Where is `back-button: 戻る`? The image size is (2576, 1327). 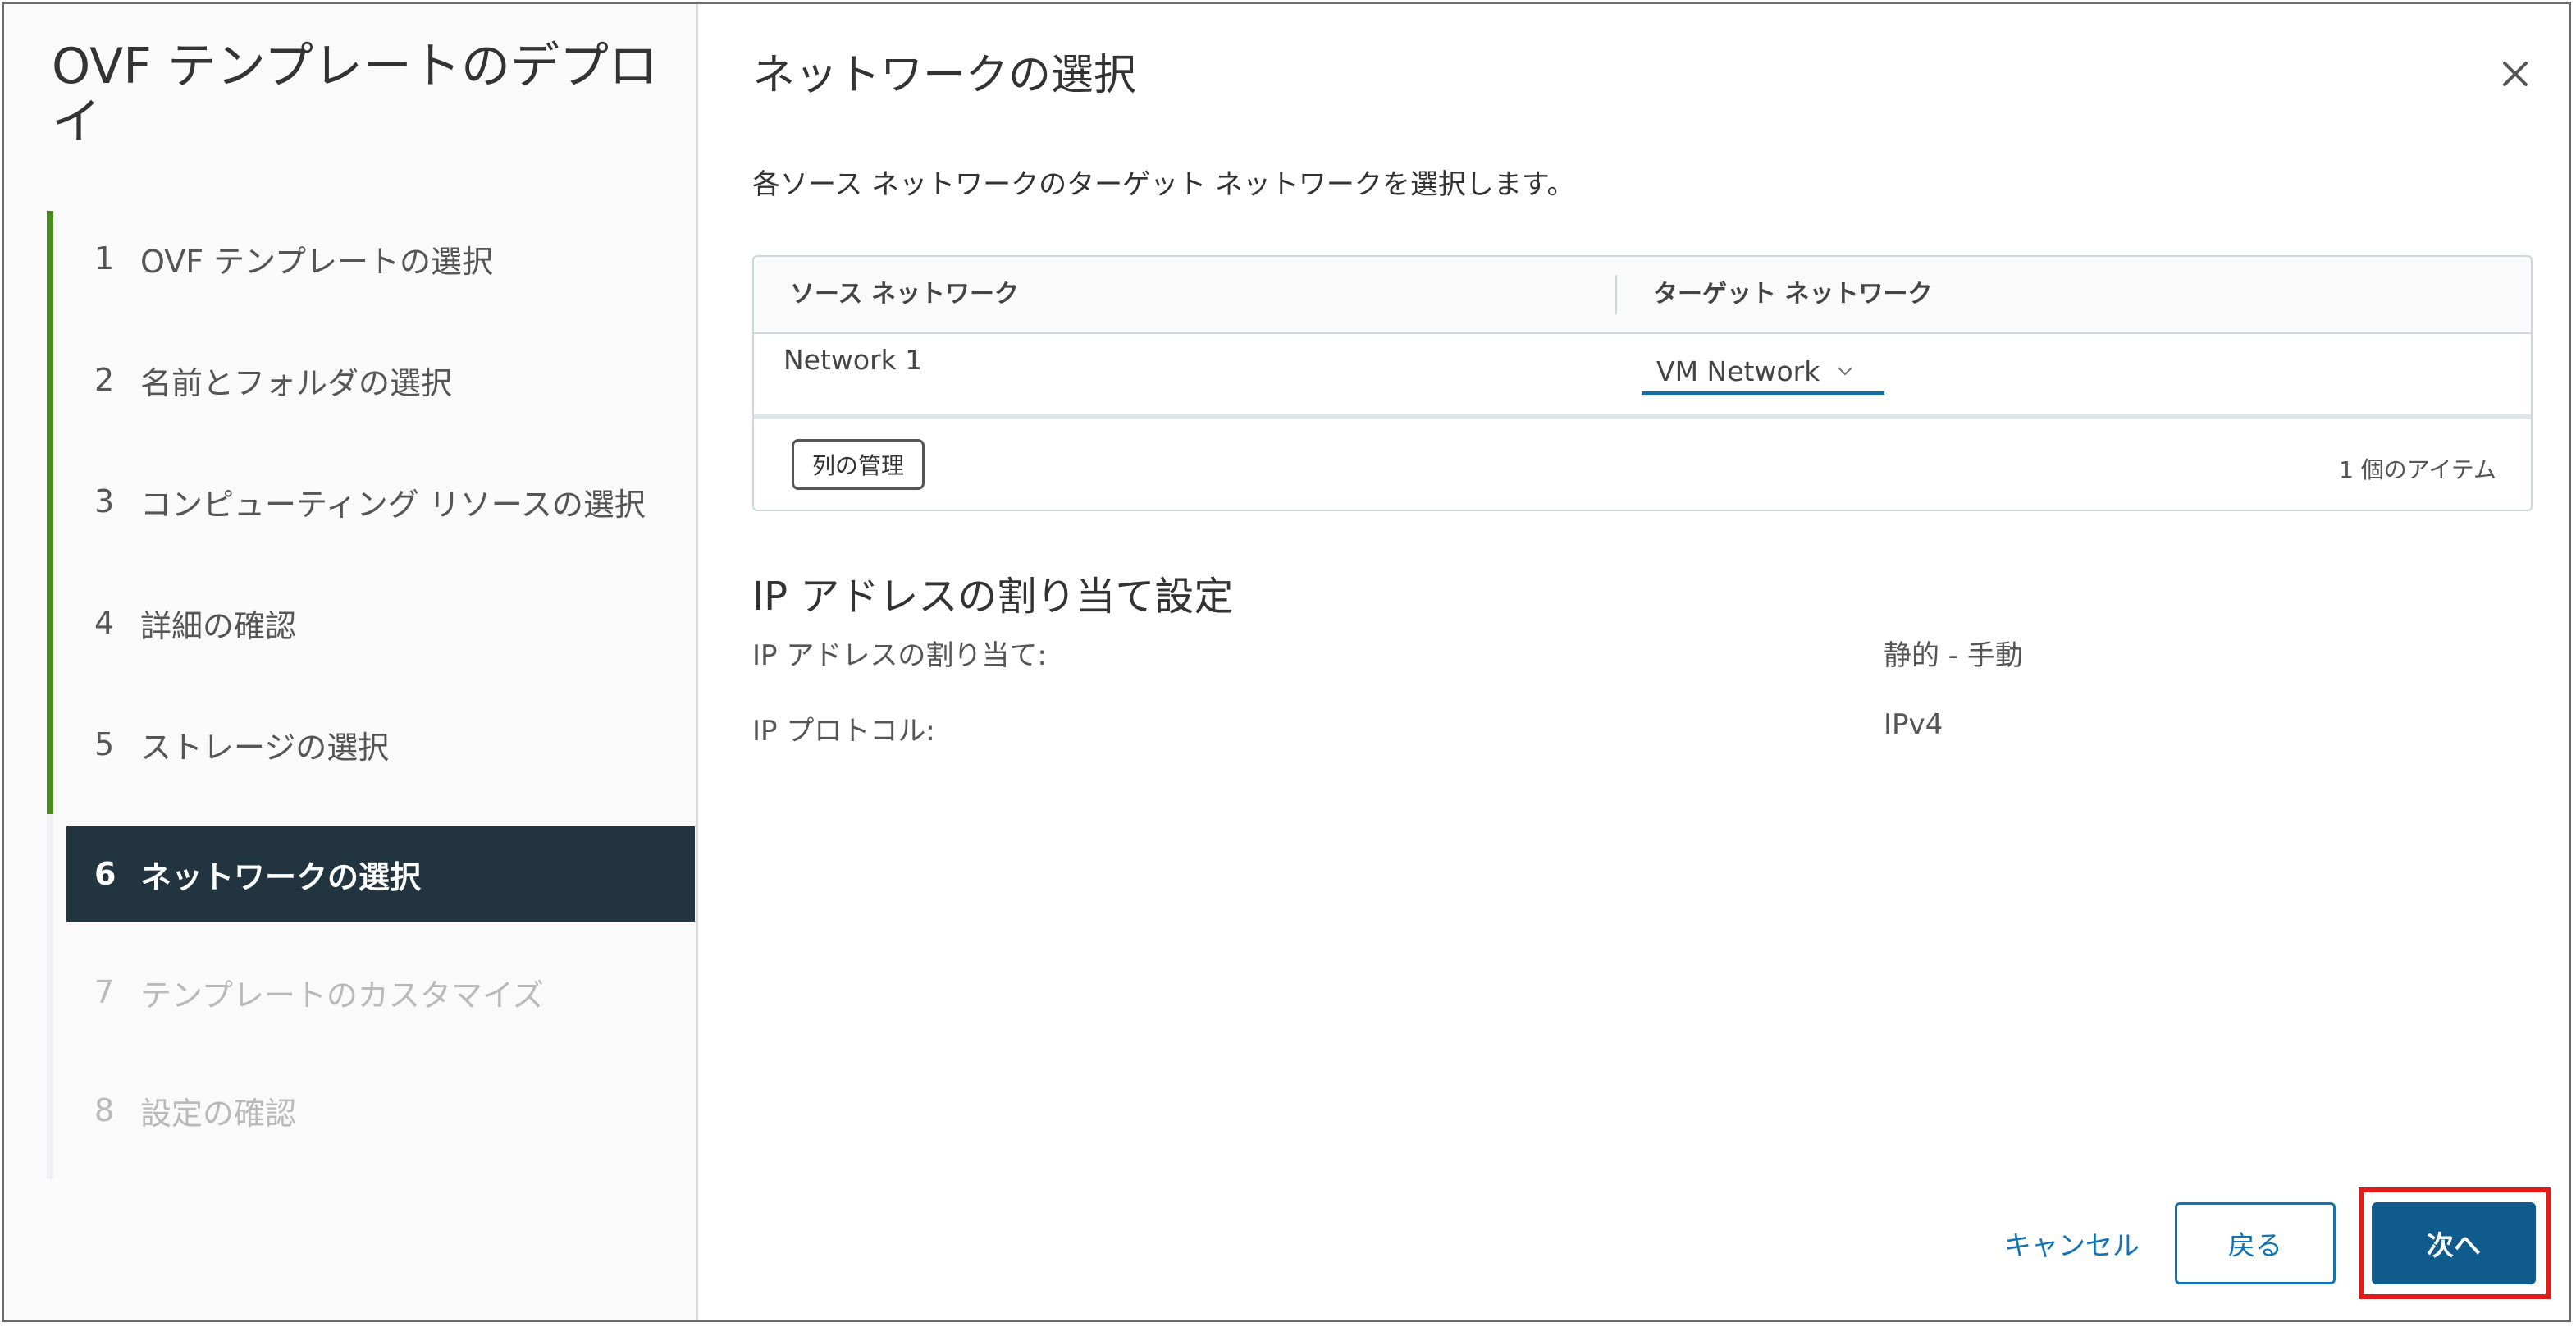 back-button: 戻る is located at coordinates (2255, 1243).